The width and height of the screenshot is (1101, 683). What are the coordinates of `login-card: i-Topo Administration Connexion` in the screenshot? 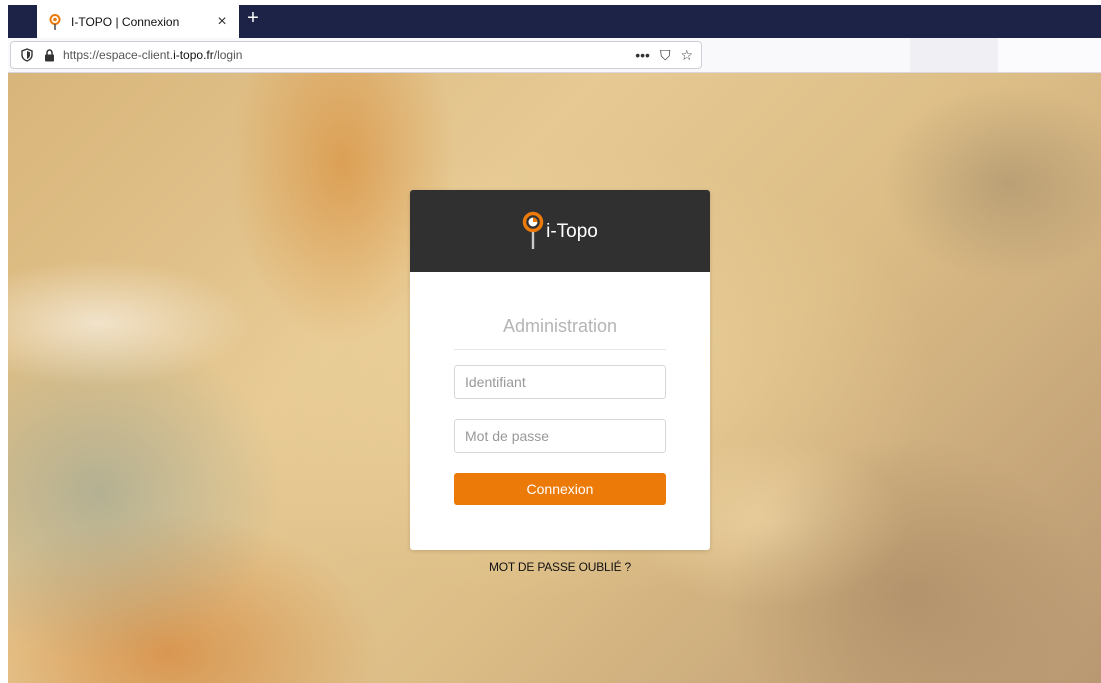 It's located at (560, 370).